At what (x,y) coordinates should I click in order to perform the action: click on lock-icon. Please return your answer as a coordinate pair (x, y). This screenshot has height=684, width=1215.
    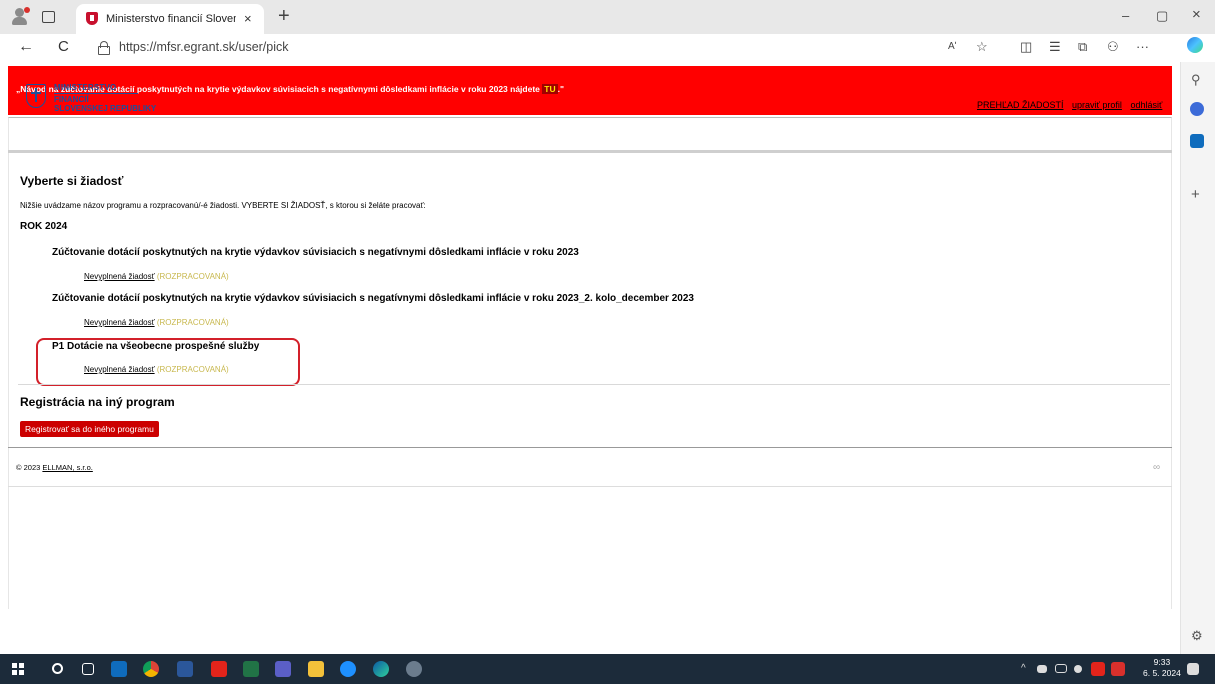
    Looking at the image, I should click on (104, 48).